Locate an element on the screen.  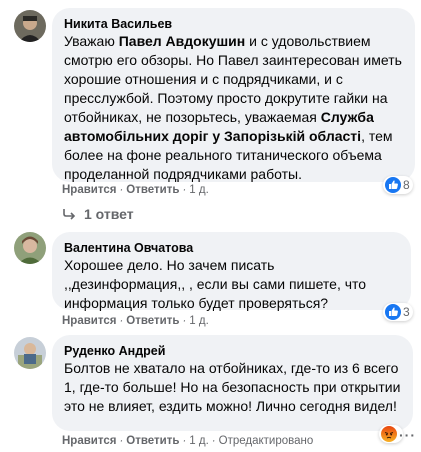
reaction-summary: 8 is located at coordinates (398, 185).